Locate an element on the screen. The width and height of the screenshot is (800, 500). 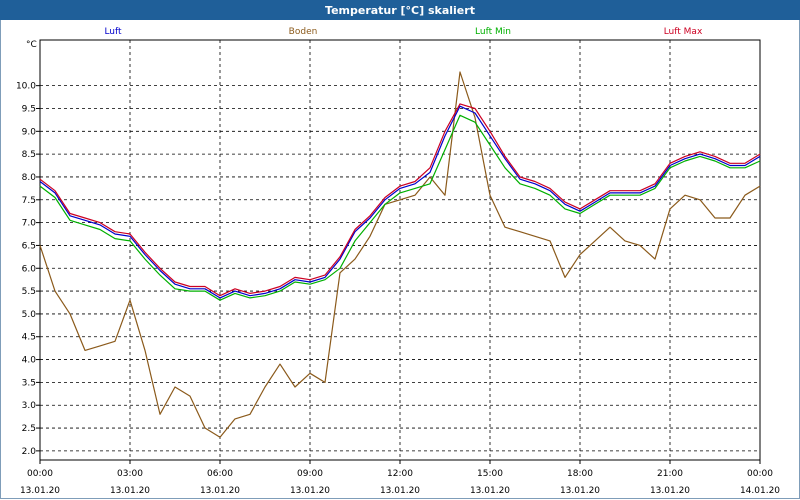
y-tick-label: 8.0 is located at coordinates (29, 178).